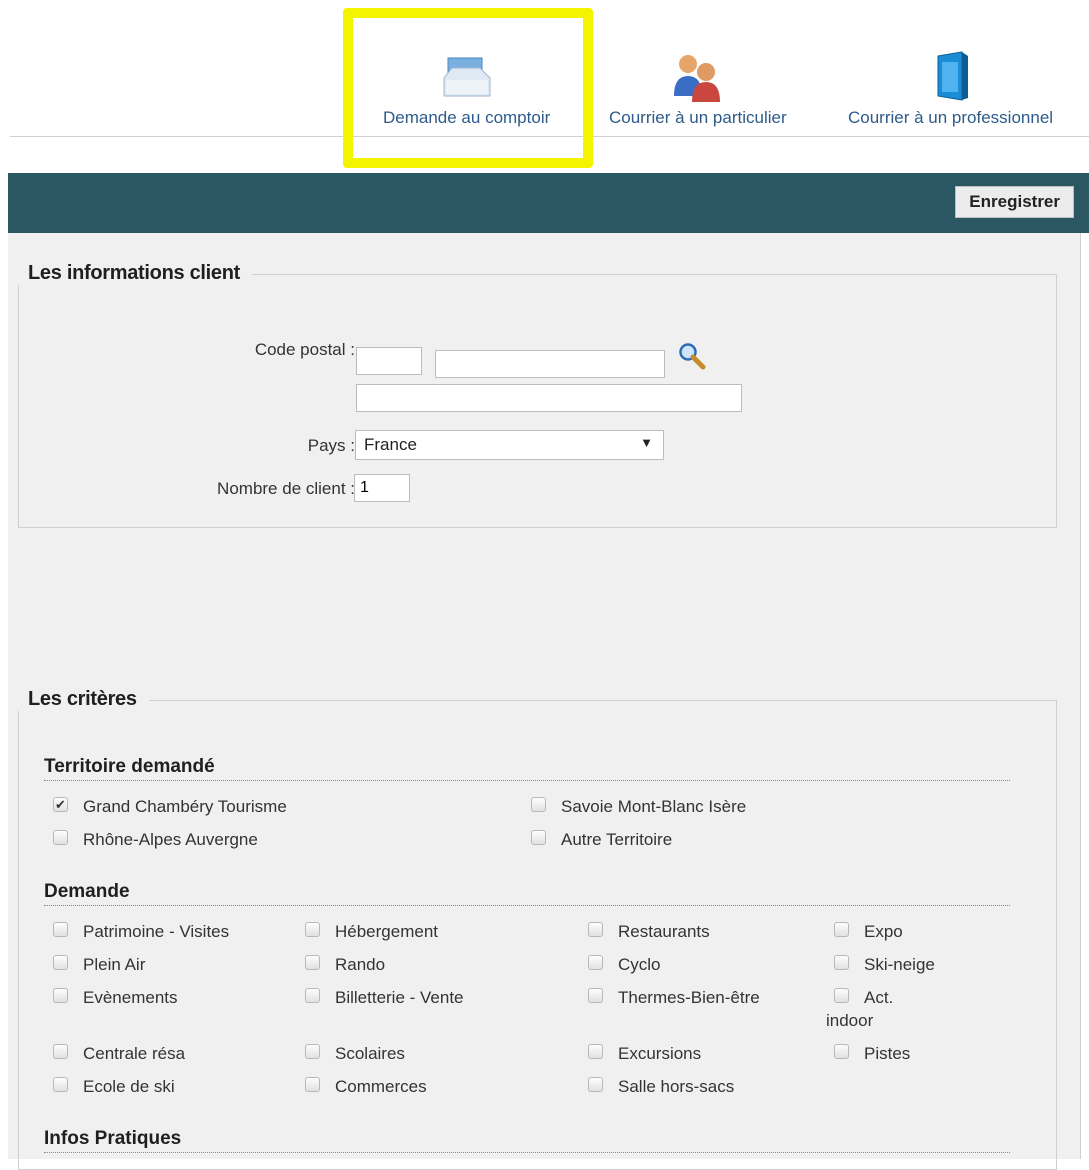 The width and height of the screenshot is (1089, 1170). I want to click on checkbox-label: Expo, so click(883, 931).